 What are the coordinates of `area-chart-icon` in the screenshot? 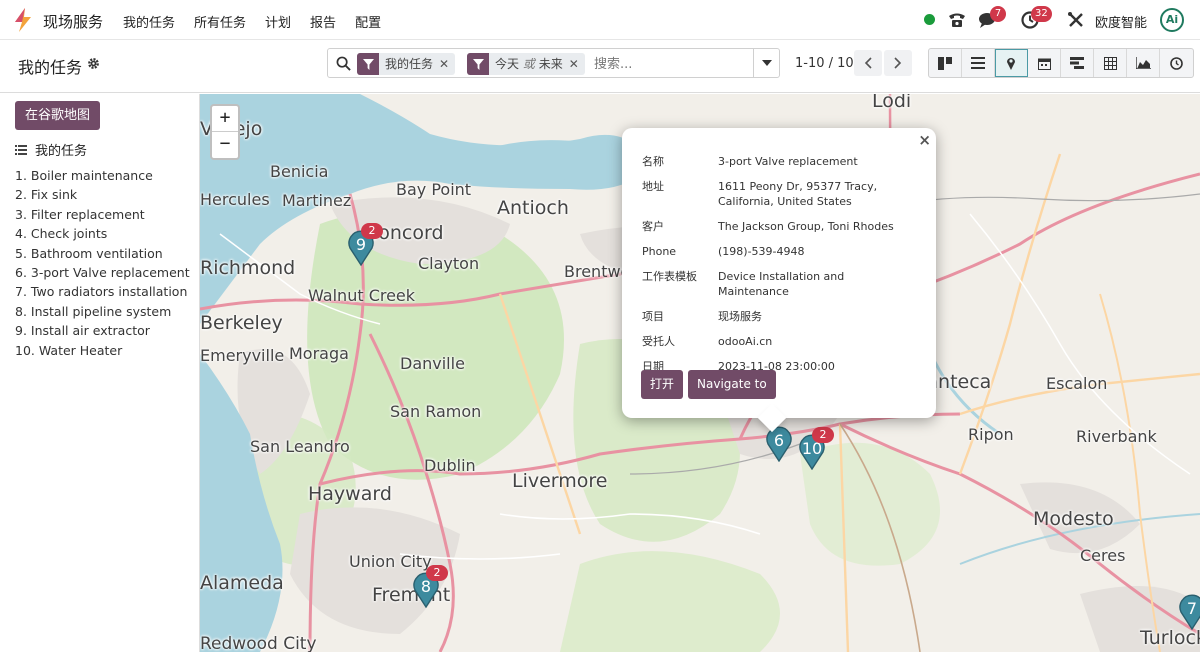 It's located at (1143, 63).